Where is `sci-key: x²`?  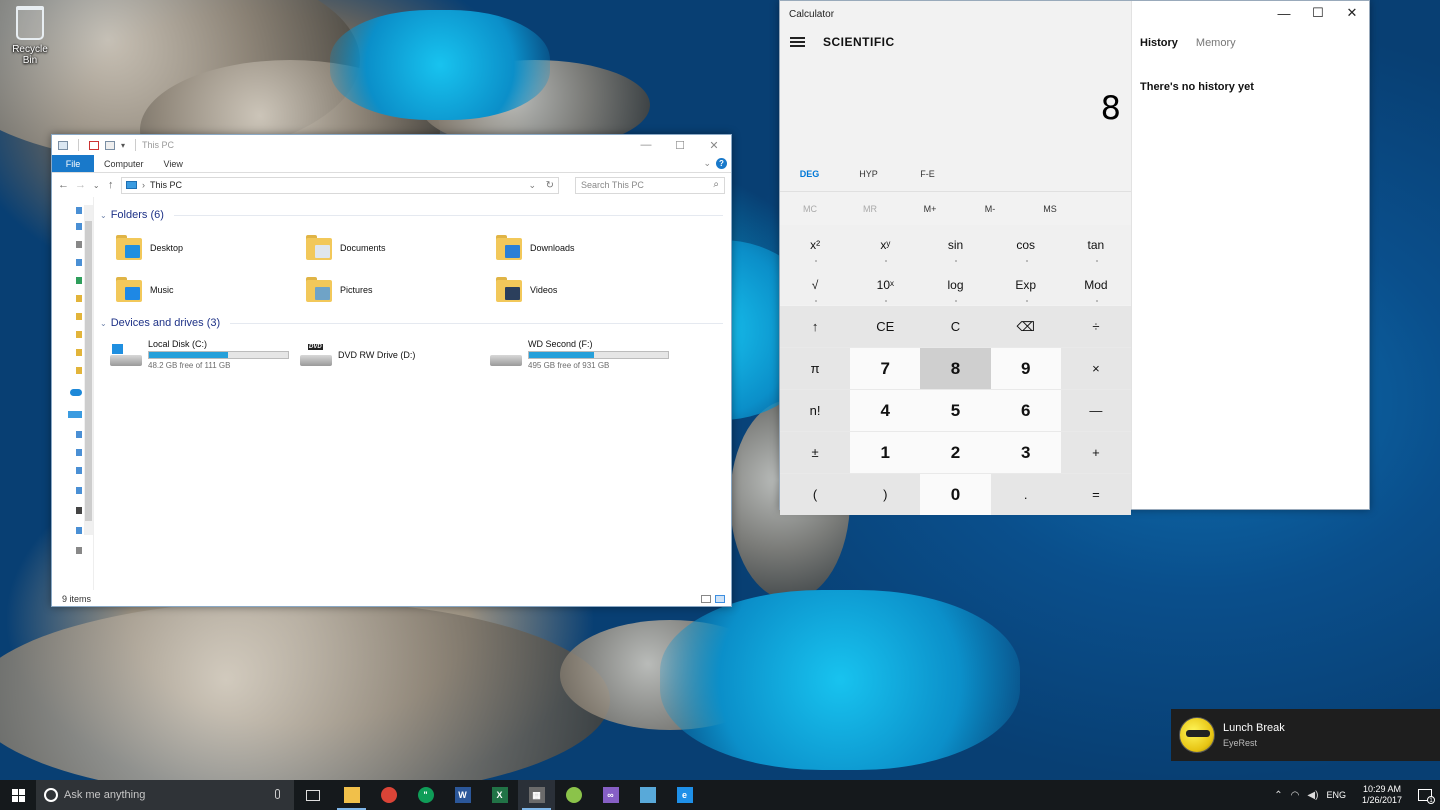 sci-key: x² is located at coordinates (815, 245).